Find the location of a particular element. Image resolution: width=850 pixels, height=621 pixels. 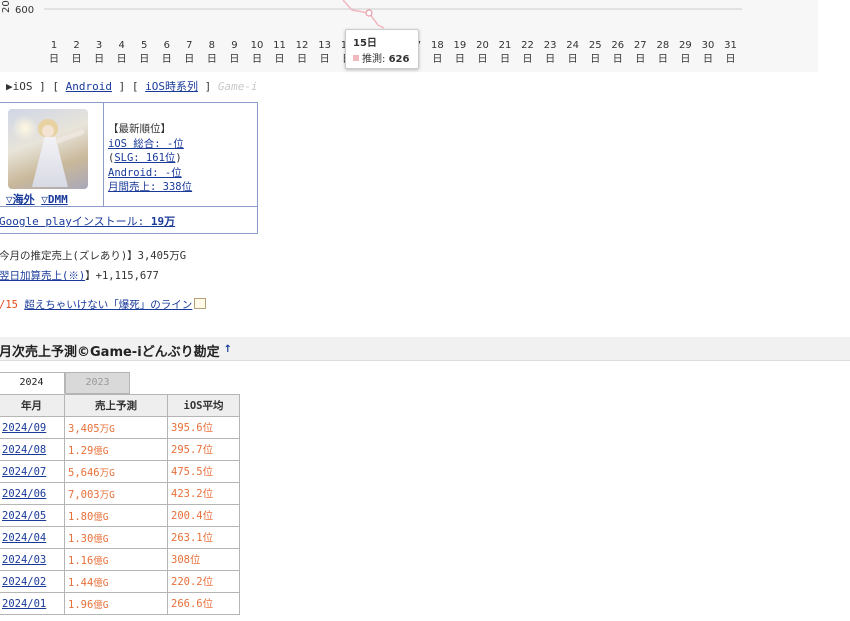

table-row: 2024/09 3,405万G 395.6位 is located at coordinates (120, 427).